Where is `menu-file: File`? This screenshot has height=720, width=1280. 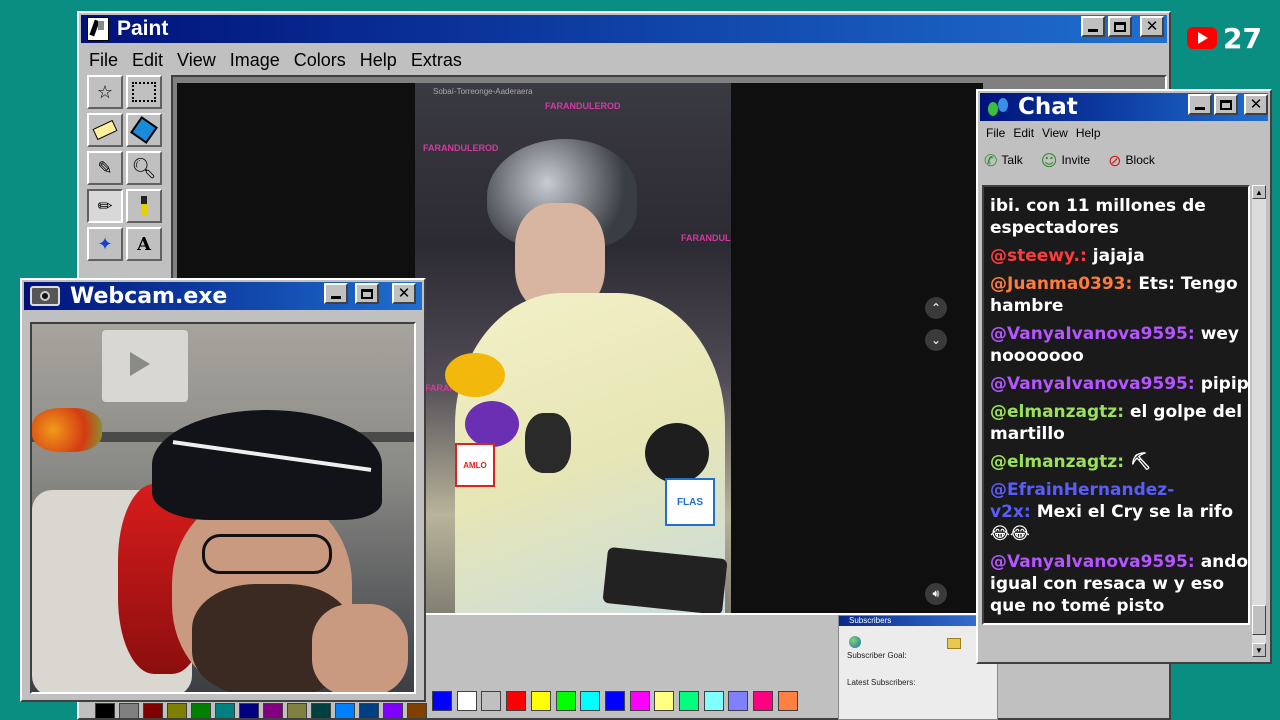 menu-file: File is located at coordinates (103, 60).